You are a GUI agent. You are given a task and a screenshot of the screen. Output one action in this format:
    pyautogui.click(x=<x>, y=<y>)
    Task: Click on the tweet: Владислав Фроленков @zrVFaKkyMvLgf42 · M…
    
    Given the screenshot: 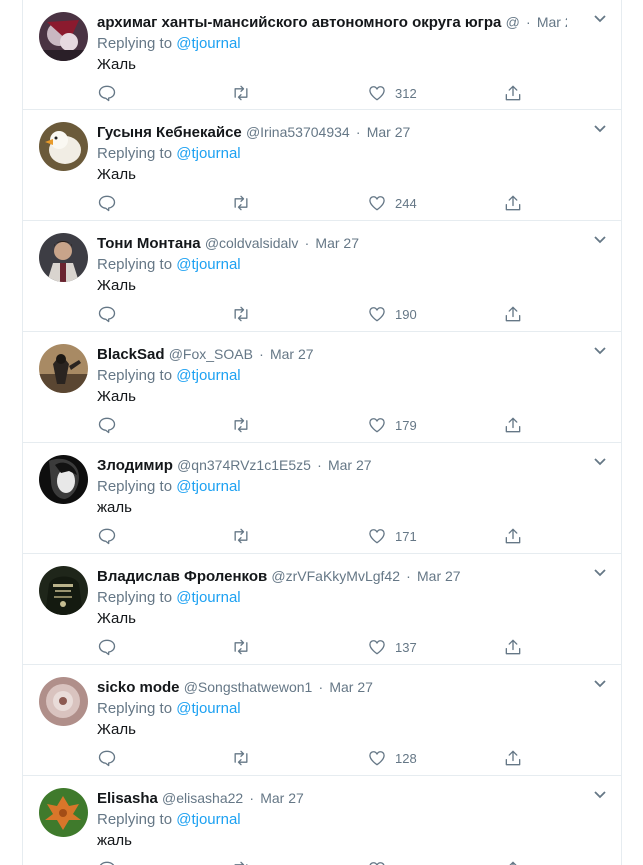 What is the action you would take?
    pyautogui.click(x=322, y=609)
    